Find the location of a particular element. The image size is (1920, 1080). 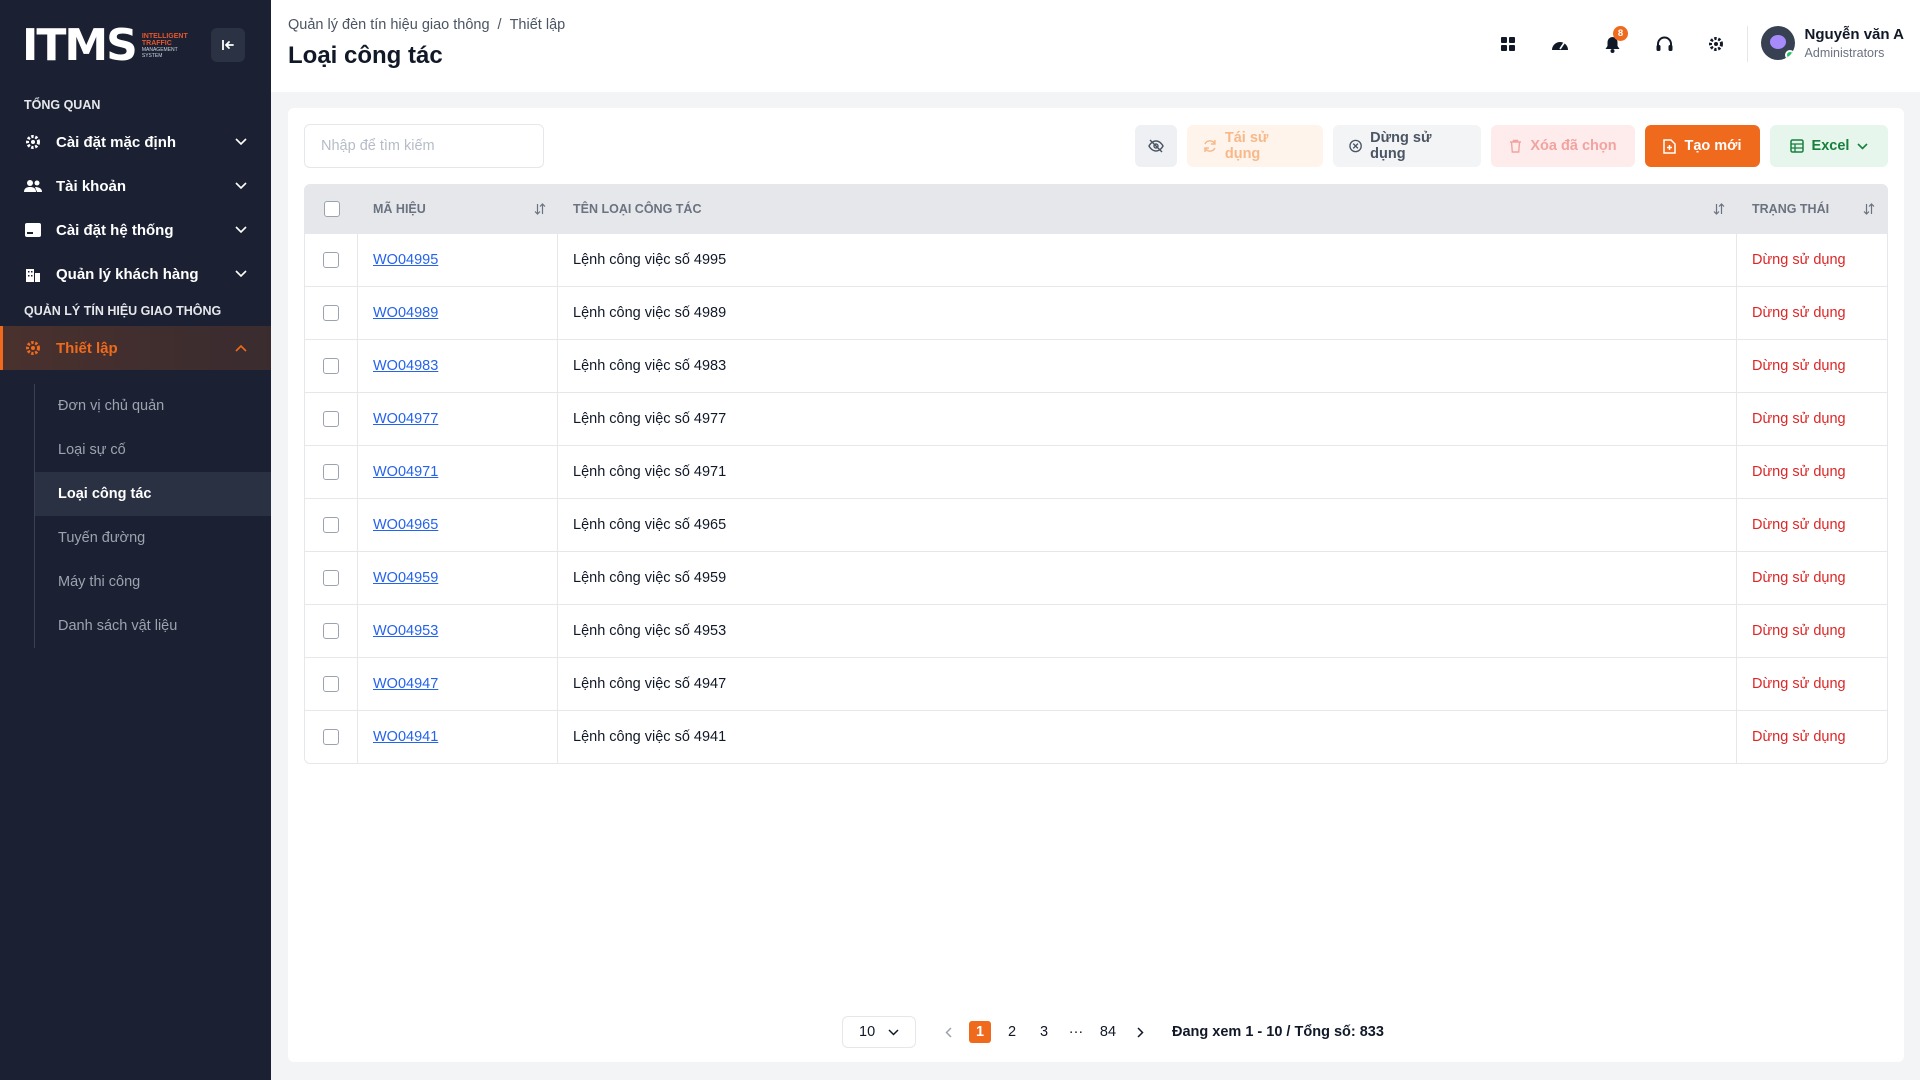

page-button-1: 1 is located at coordinates (980, 1032).